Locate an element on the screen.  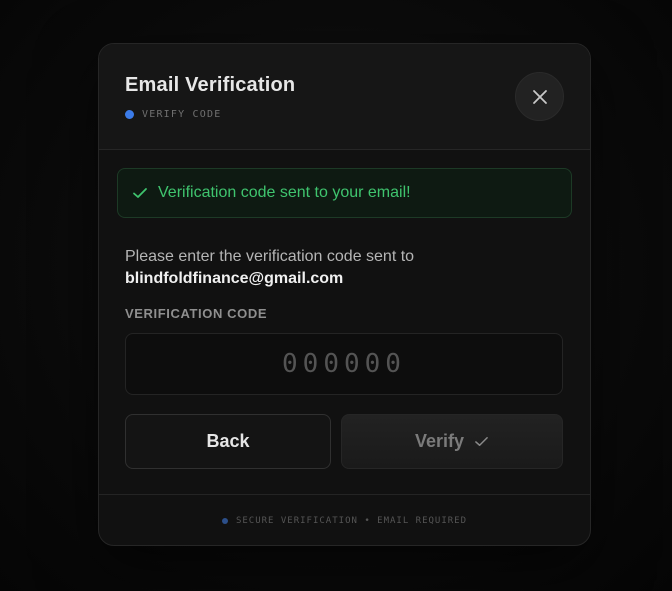
close-button is located at coordinates (539, 96).